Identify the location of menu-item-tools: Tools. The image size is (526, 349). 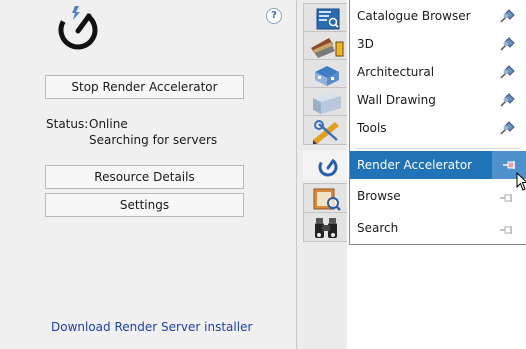
(438, 128).